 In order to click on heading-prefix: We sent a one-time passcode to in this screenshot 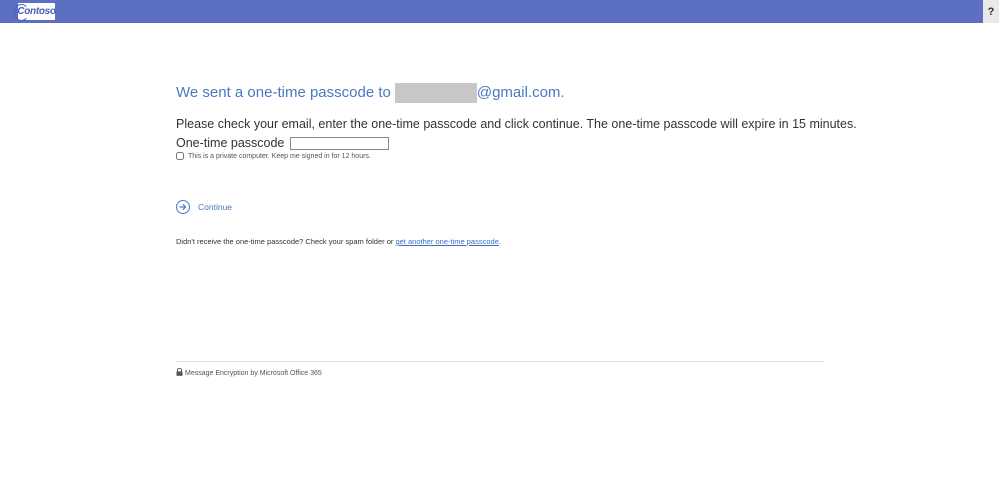, I will do `click(283, 92)`.